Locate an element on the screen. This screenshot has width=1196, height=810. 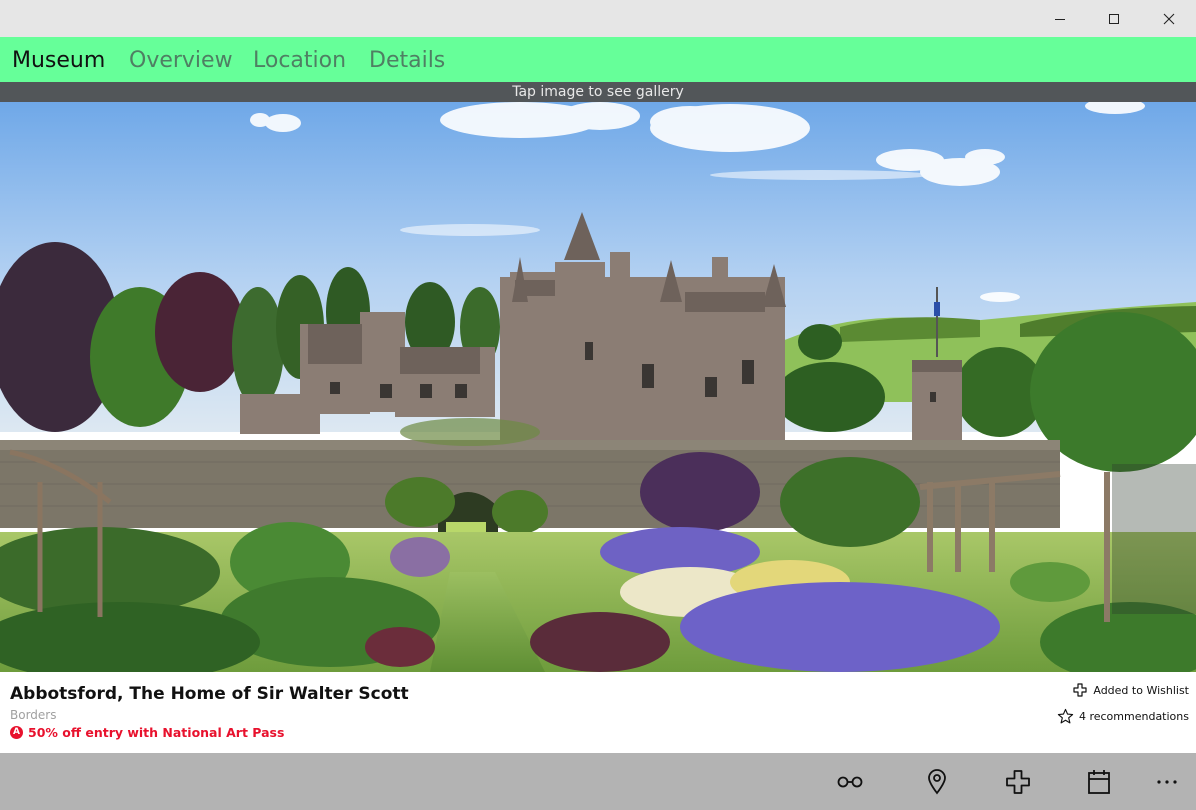
gallery-hint: Tap image to see gallery is located at coordinates (598, 92).